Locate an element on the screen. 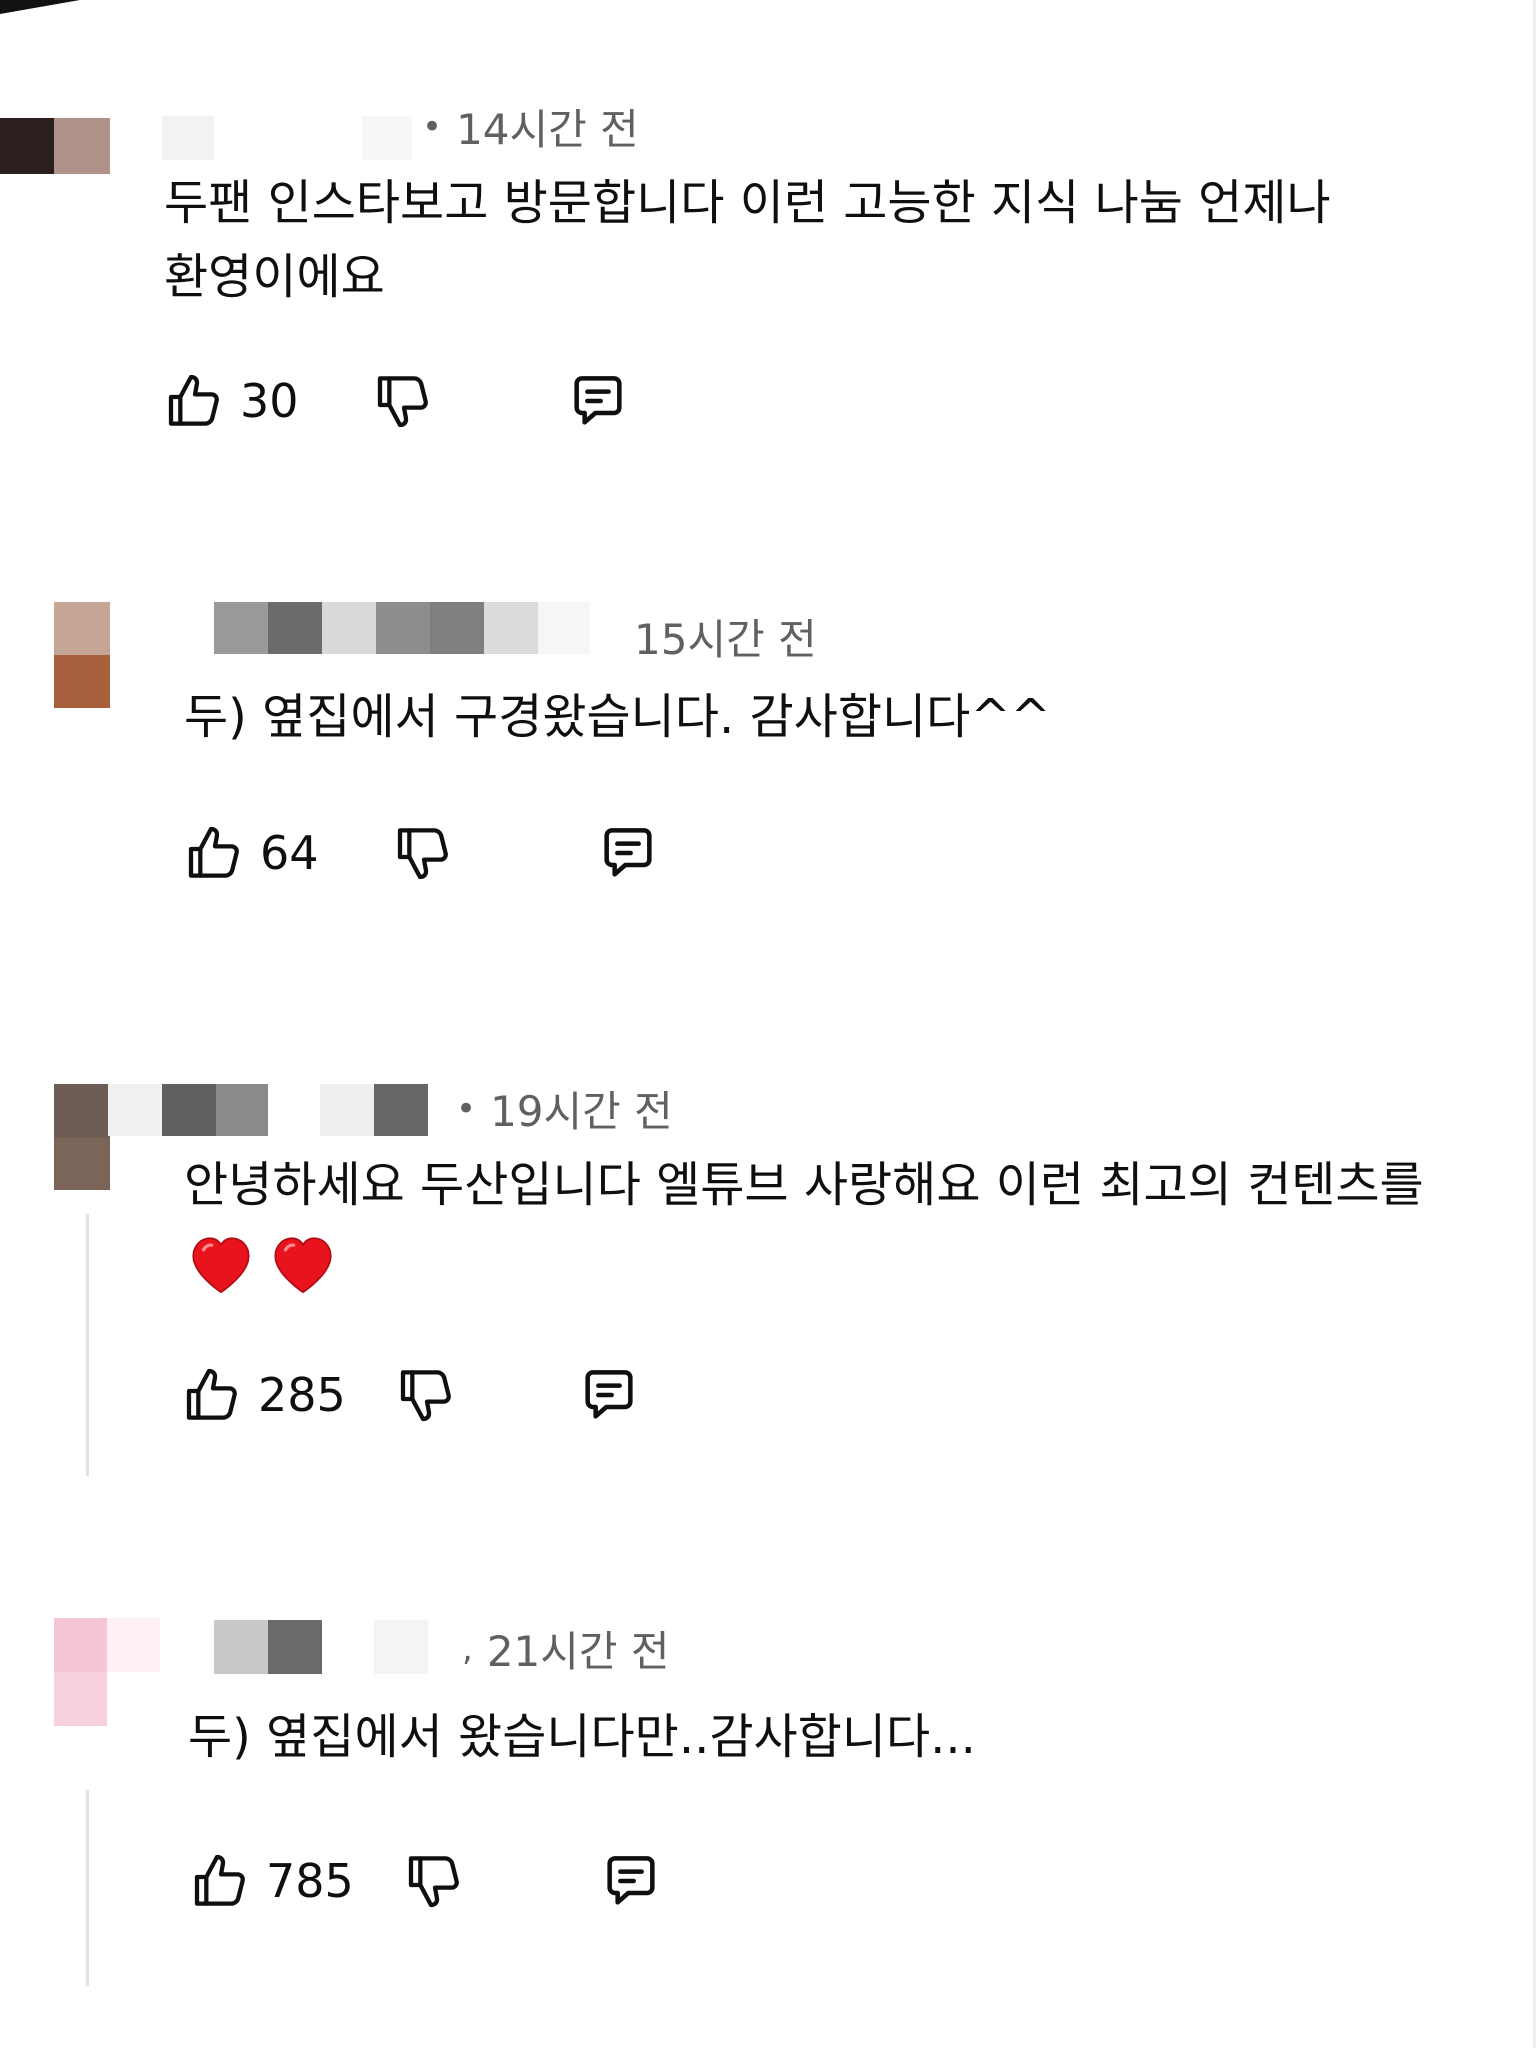 Image resolution: width=1536 pixels, height=2048 pixels. comment-actions: 64 is located at coordinates (421, 853).